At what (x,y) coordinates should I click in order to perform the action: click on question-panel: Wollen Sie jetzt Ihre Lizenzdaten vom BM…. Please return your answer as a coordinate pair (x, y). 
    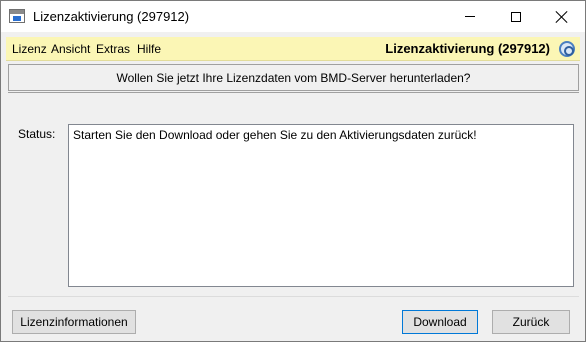
    Looking at the image, I should click on (293, 77).